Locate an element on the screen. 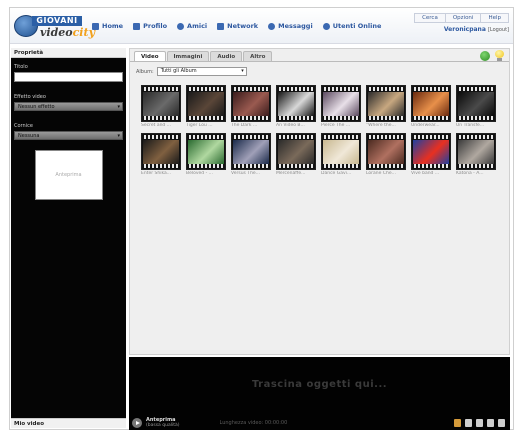 The height and width of the screenshot is (435, 522). document-icon is located at coordinates (479, 423).